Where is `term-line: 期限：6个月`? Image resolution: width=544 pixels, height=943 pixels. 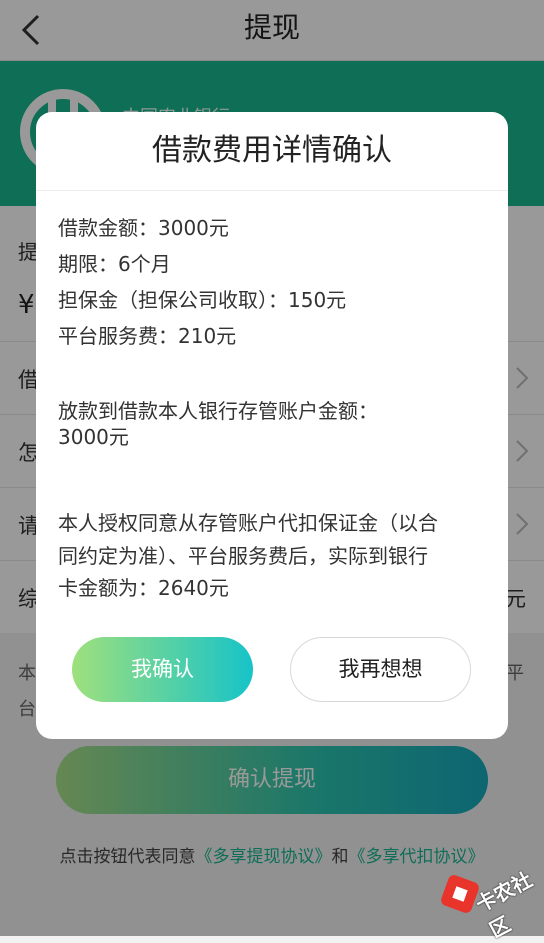 term-line: 期限：6个月 is located at coordinates (114, 264).